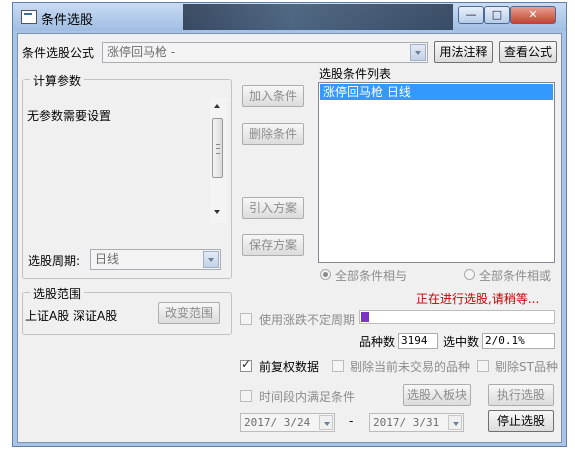  Describe the element at coordinates (57, 80) in the screenshot. I see `params-group-title: 计算参数` at that location.